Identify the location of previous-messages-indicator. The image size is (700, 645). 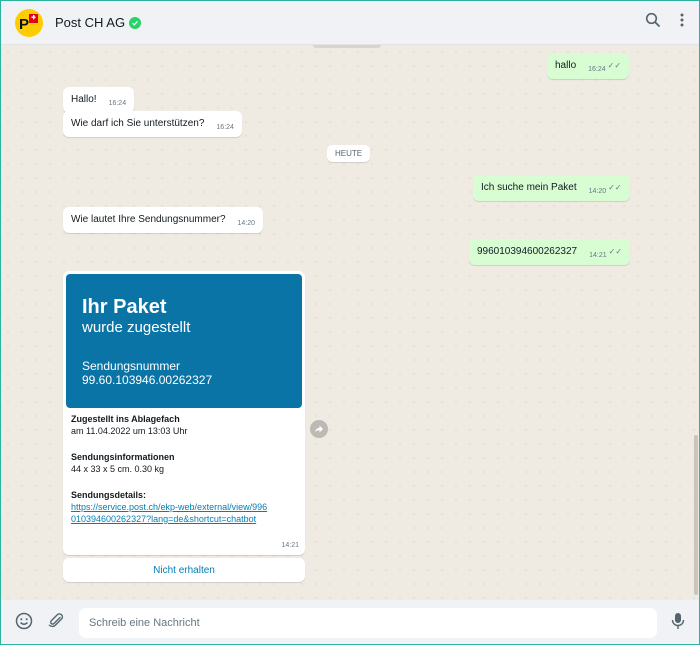
(347, 46).